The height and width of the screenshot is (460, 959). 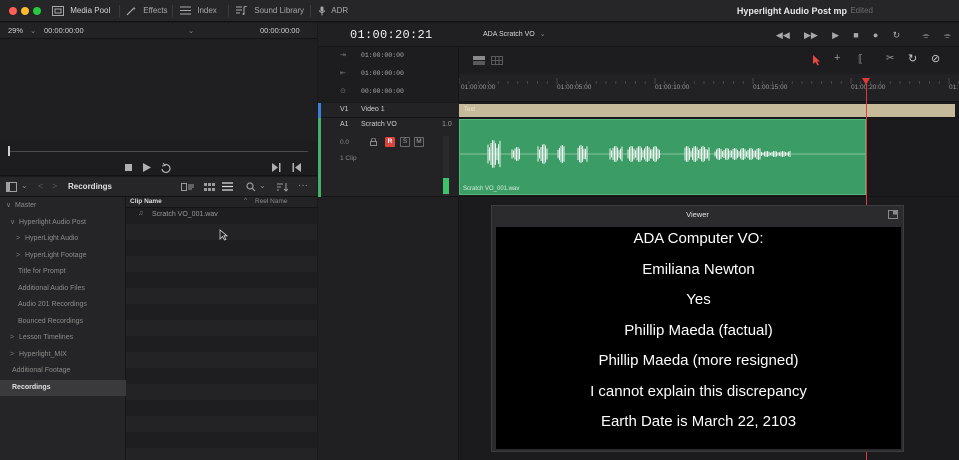 I want to click on loop-icon, so click(x=166, y=167).